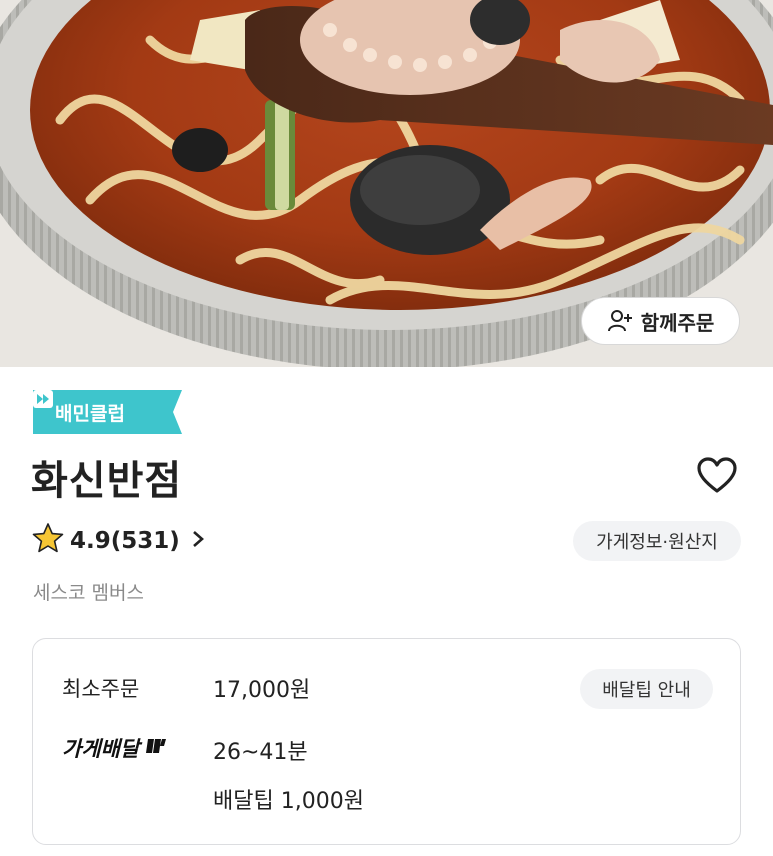  I want to click on rating-link: 4.9 (531), so click(118, 541).